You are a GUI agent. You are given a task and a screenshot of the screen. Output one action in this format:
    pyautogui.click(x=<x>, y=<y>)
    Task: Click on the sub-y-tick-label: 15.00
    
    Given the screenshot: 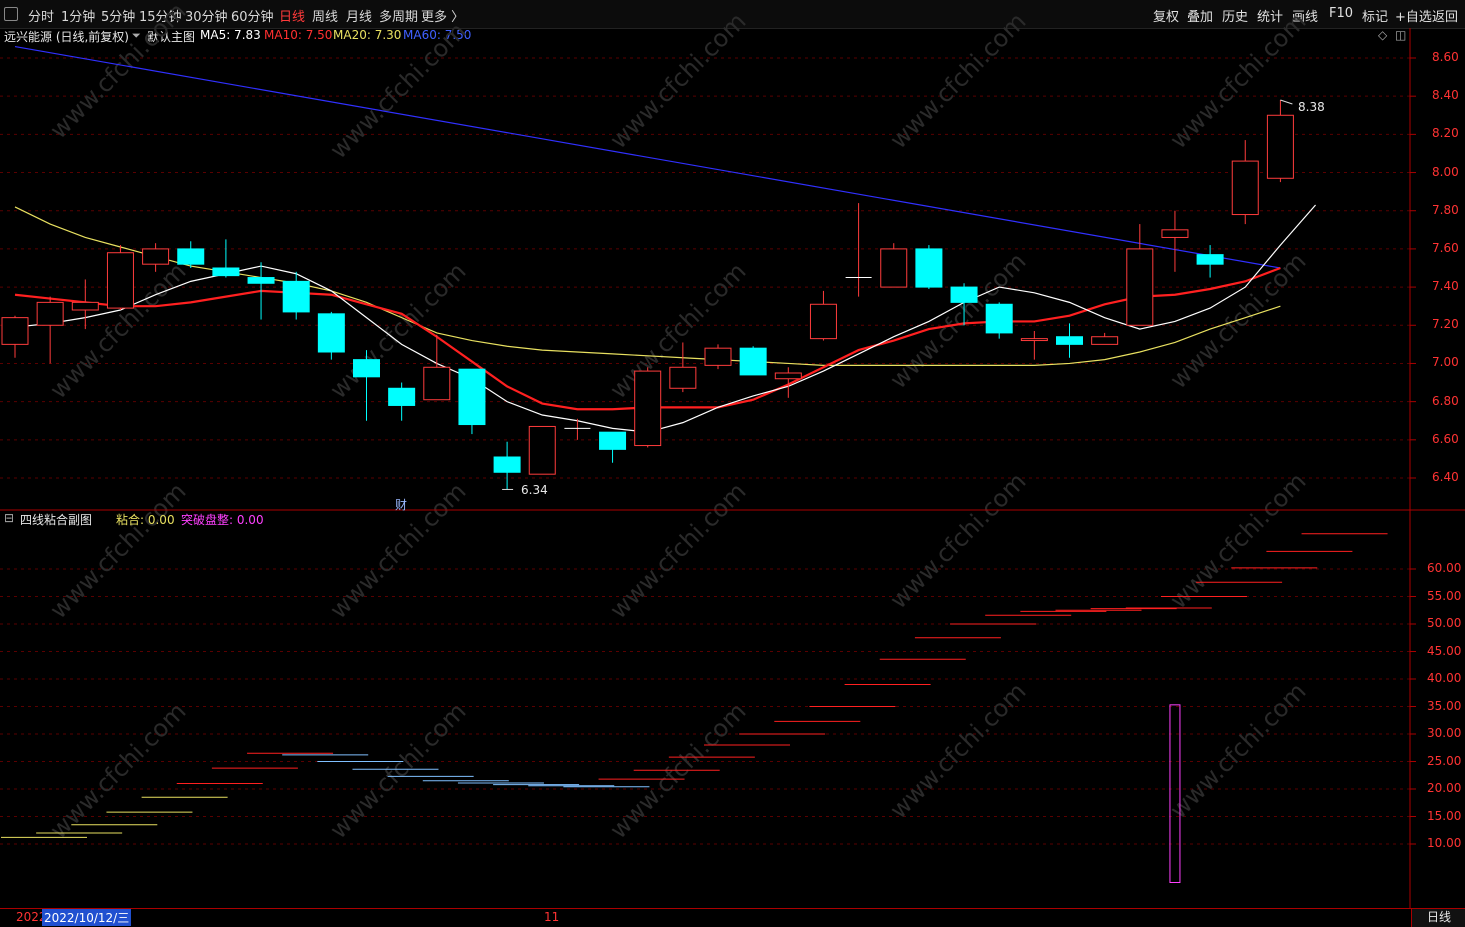 What is the action you would take?
    pyautogui.click(x=1444, y=815)
    